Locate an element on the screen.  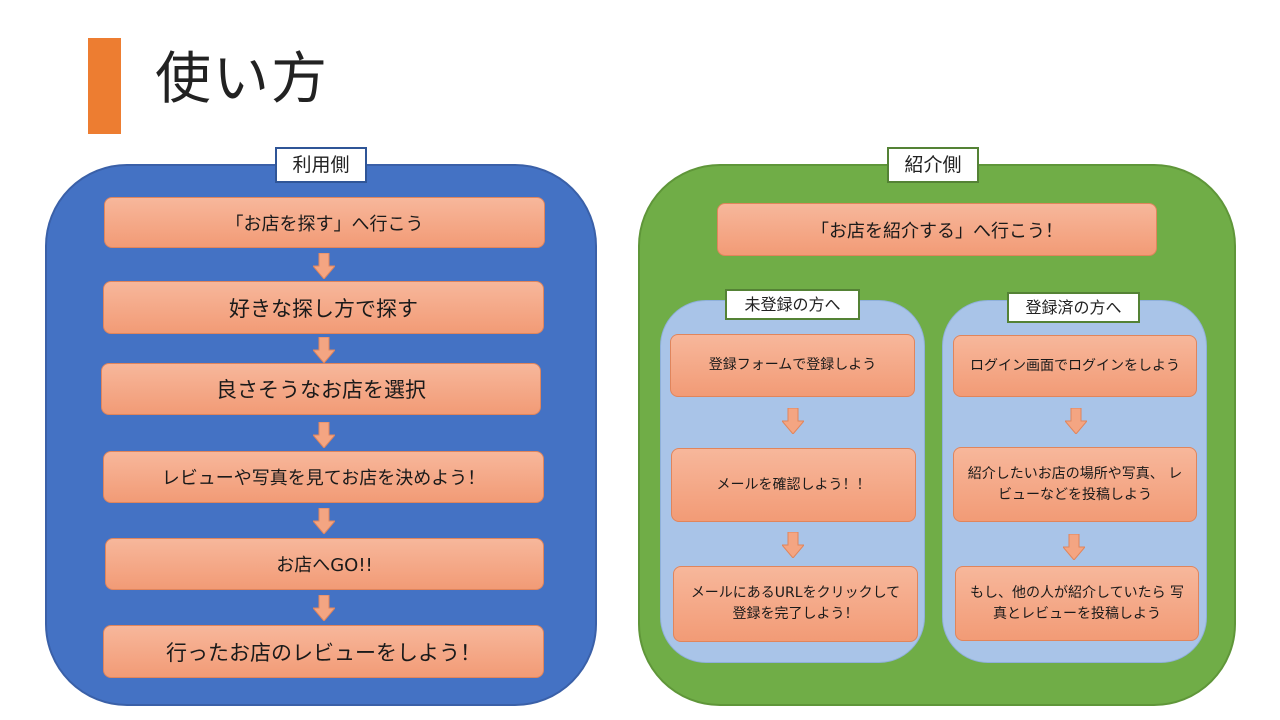
unregistered-label: 未登録の方へ is located at coordinates (792, 304).